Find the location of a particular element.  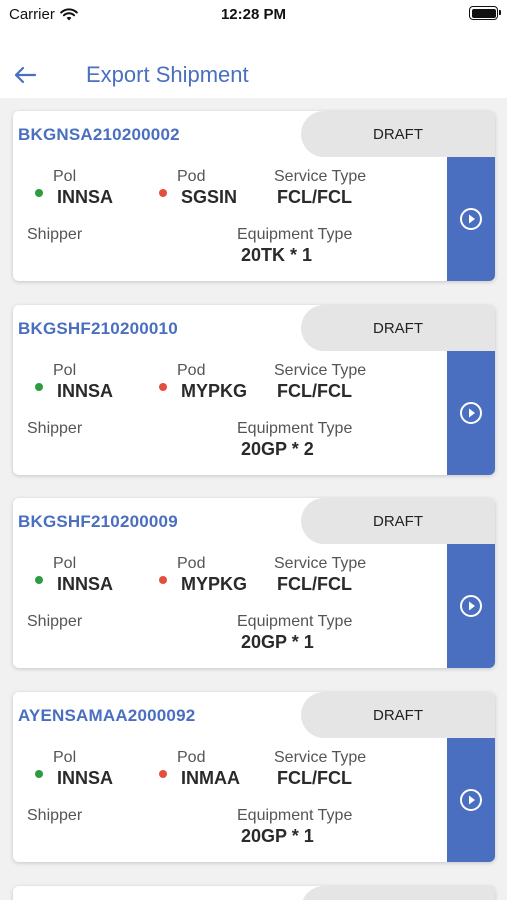

battery-icon is located at coordinates (485, 13).